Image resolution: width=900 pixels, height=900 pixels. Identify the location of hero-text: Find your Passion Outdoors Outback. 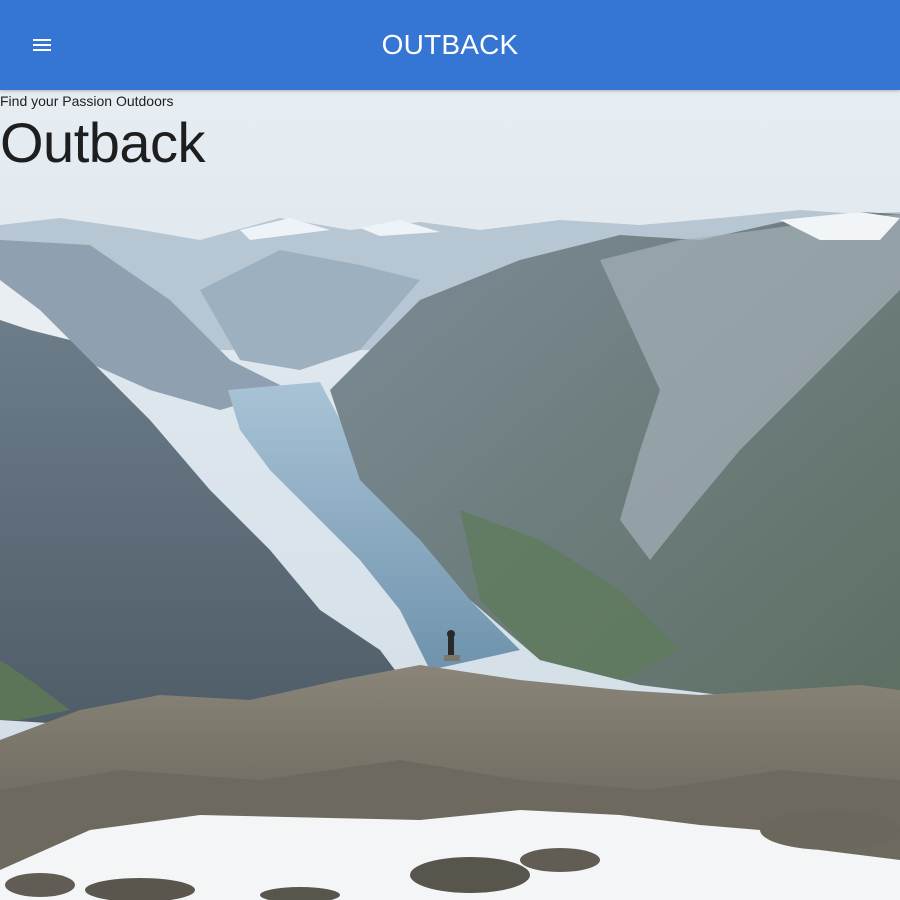
(103, 132).